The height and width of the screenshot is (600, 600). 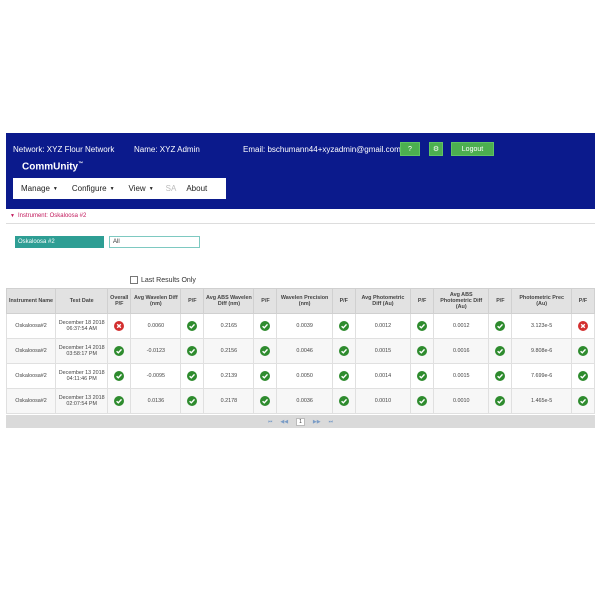 What do you see at coordinates (52, 216) in the screenshot?
I see `breadcrumb-label: Instrument: Oskaloosa #2` at bounding box center [52, 216].